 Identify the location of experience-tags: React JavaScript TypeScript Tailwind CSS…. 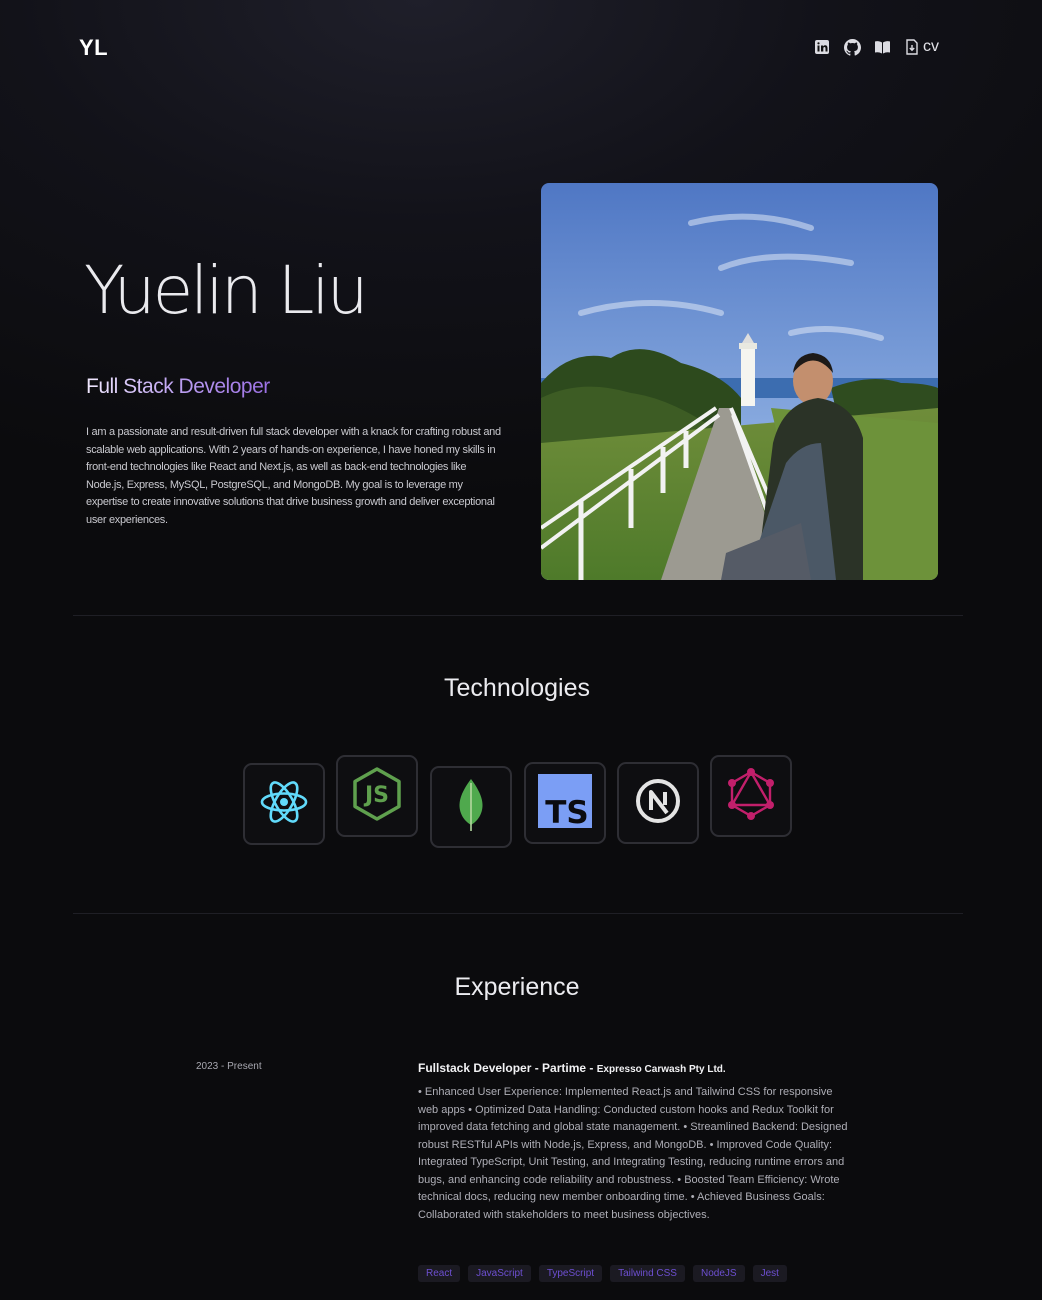
(602, 1273).